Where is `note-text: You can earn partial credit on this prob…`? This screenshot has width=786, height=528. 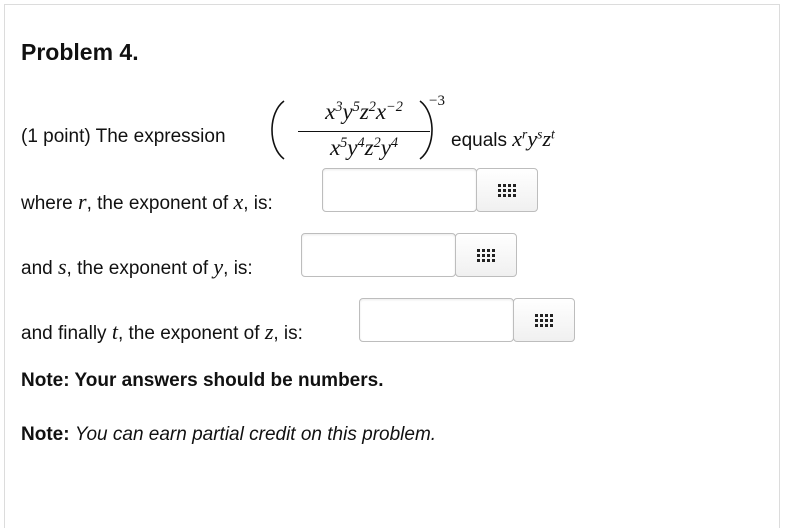
note-text: You can earn partial credit on this prob… is located at coordinates (255, 434).